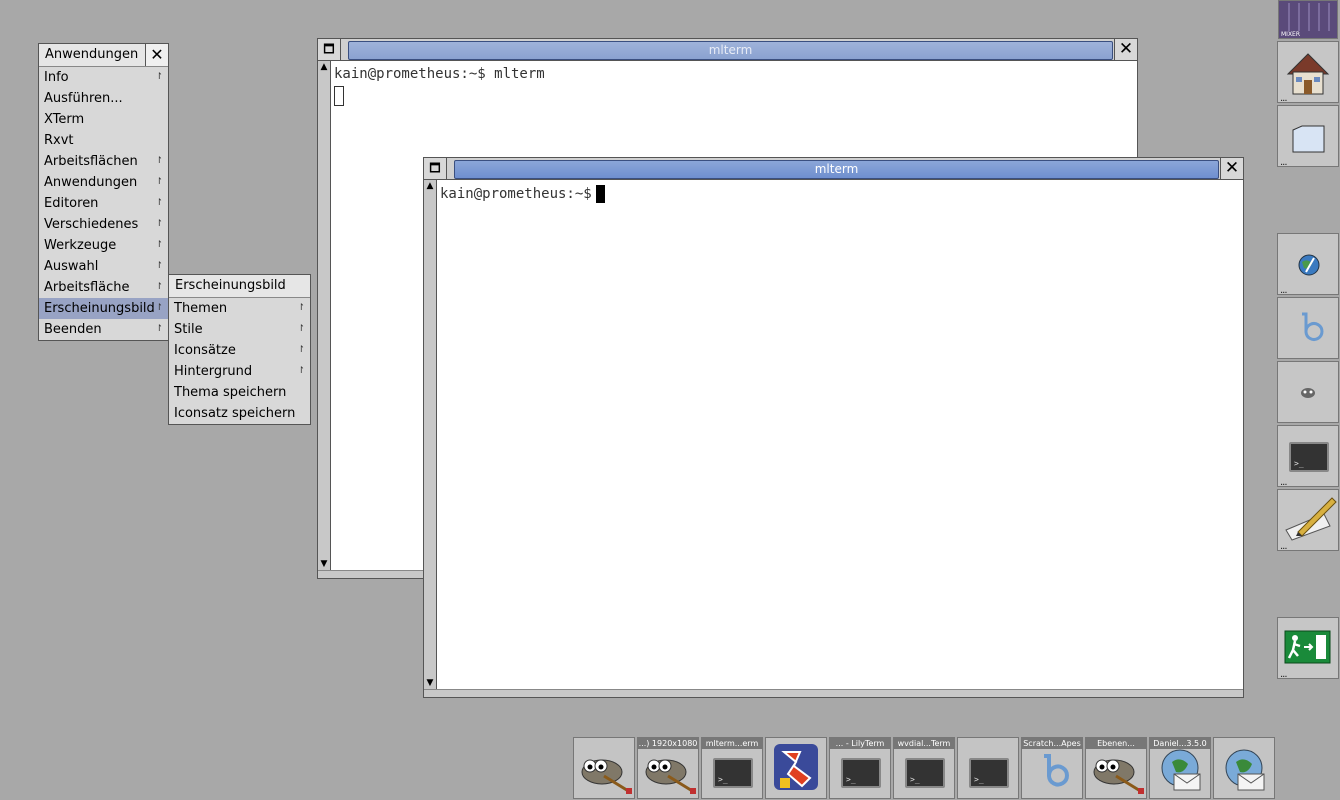 The image size is (1340, 800). Describe the element at coordinates (103, 308) in the screenshot. I see `menu-item: Erscheinungsbild ↾` at that location.